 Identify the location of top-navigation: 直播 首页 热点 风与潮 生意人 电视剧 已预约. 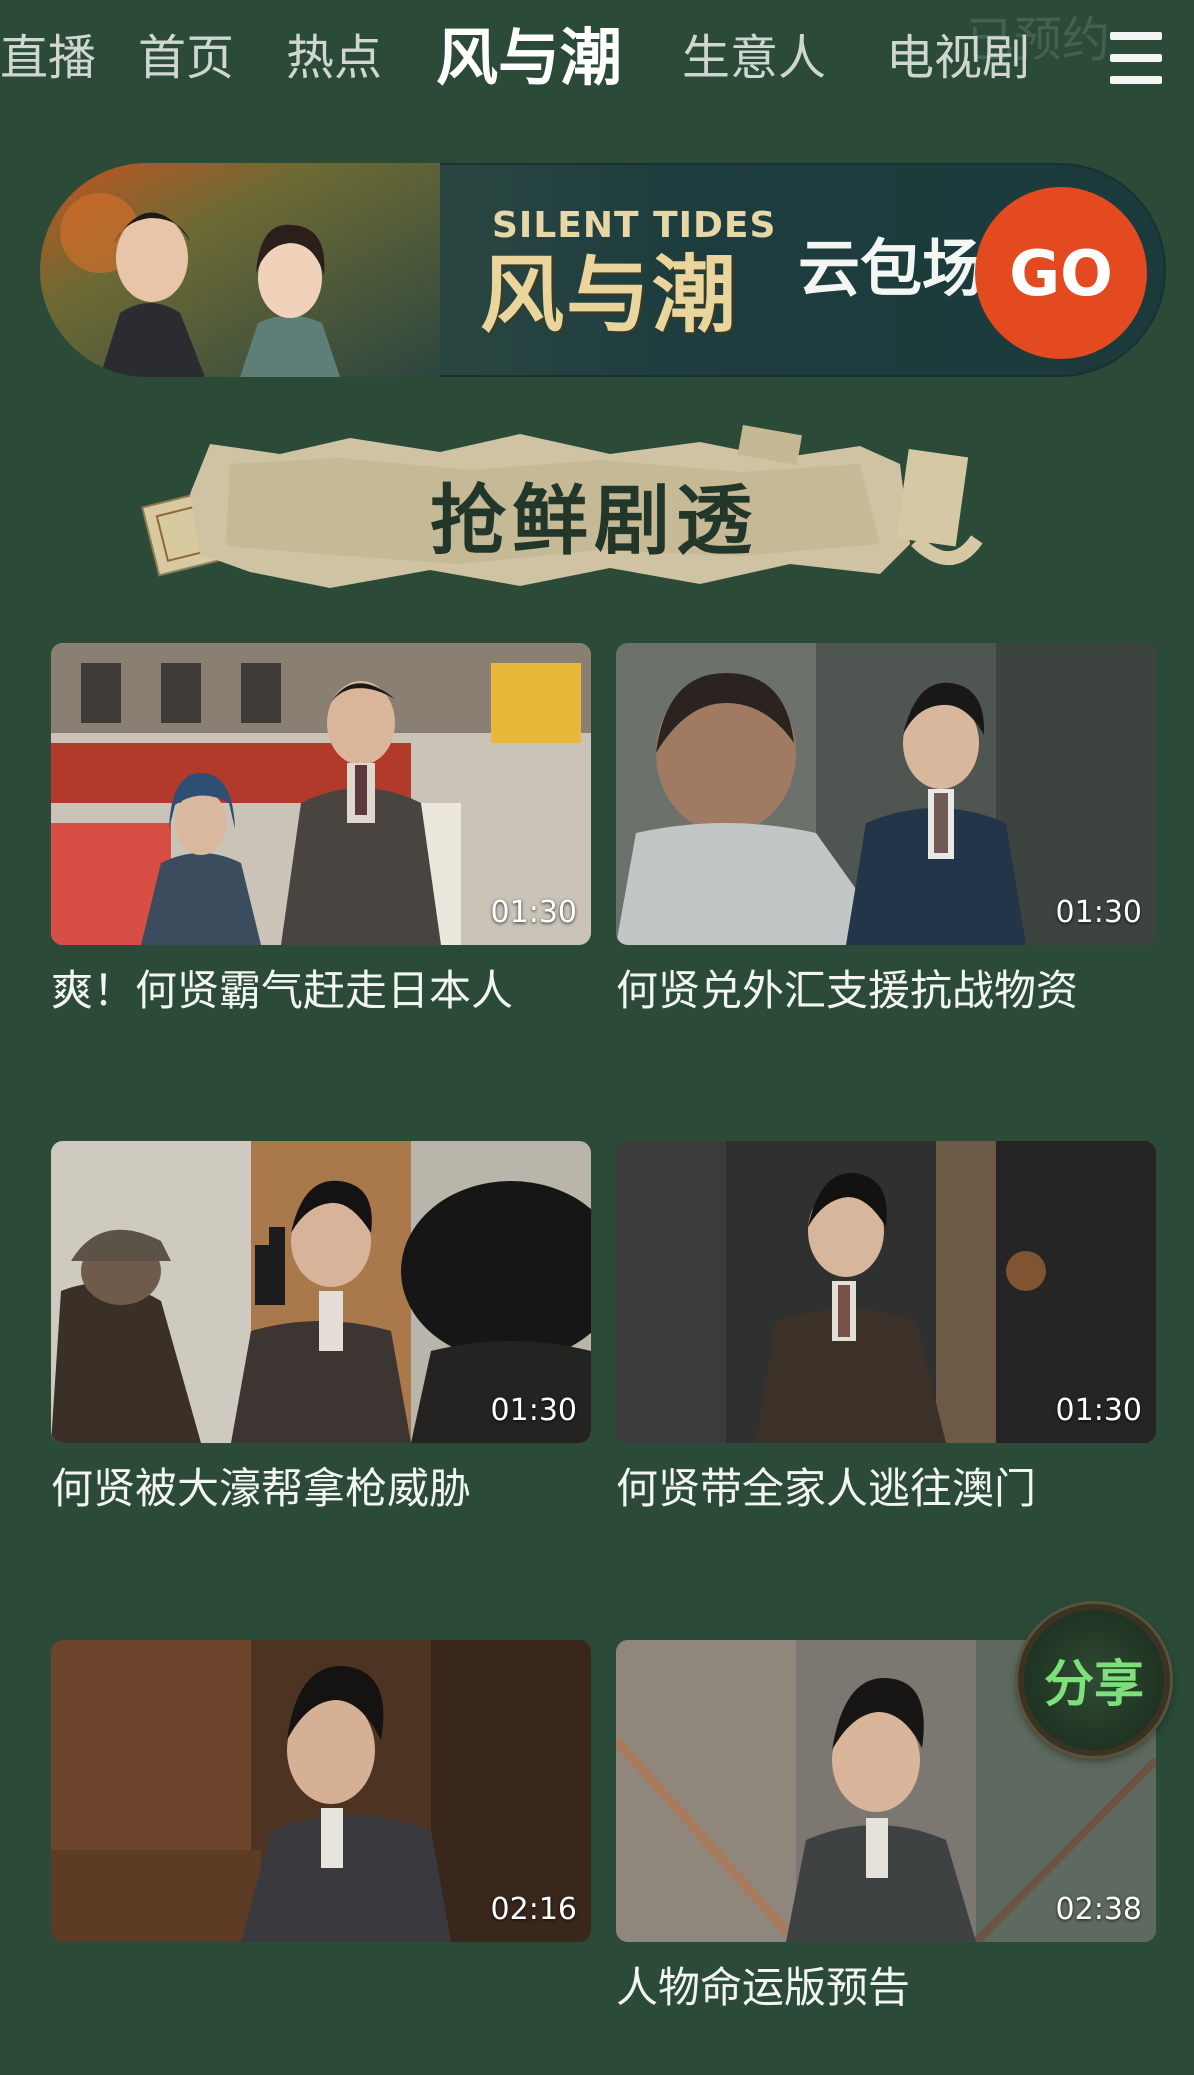
(597, 64).